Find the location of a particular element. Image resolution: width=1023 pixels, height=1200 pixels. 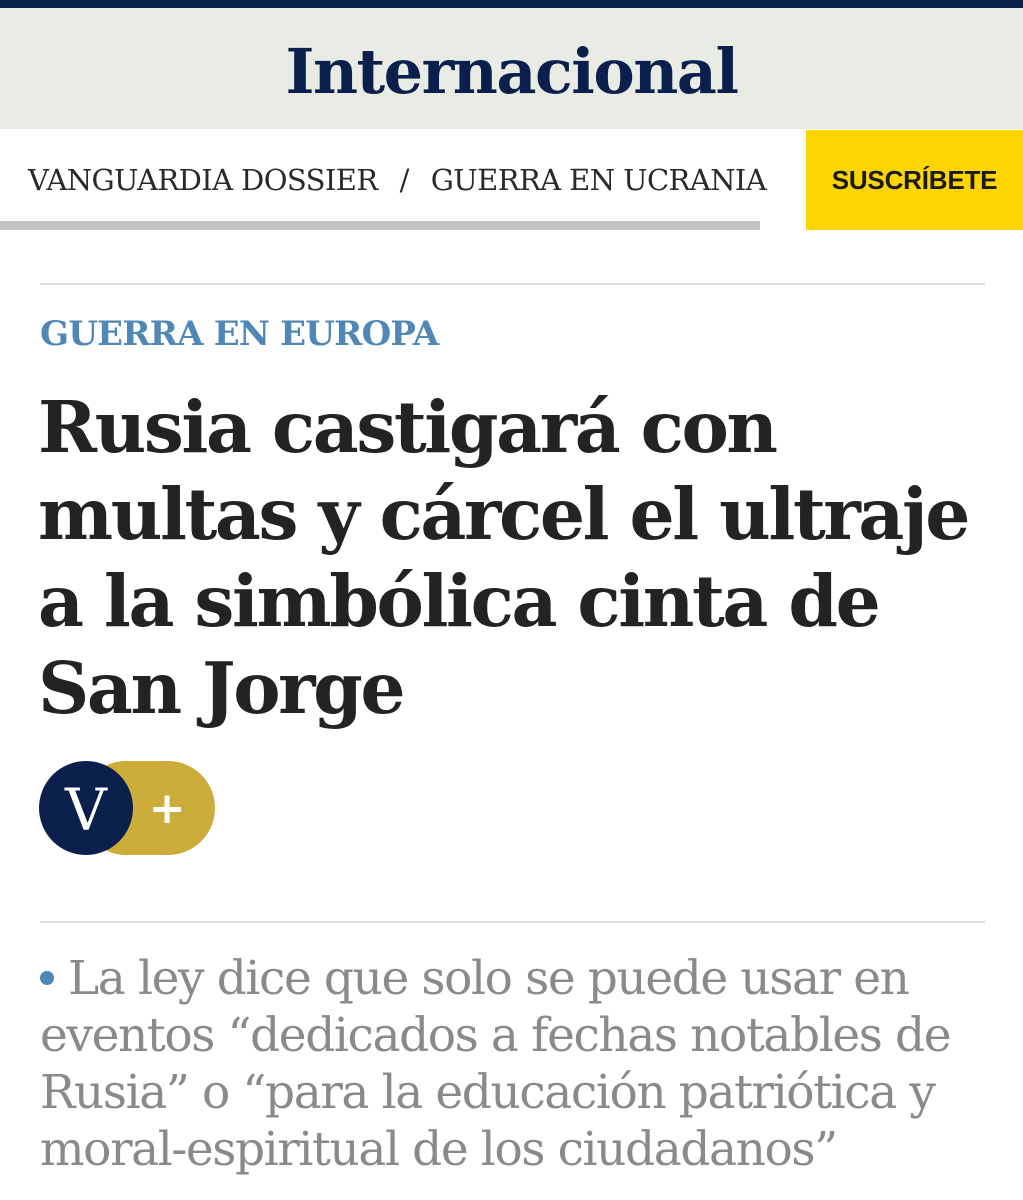

top-brand-strip is located at coordinates (511, 4).